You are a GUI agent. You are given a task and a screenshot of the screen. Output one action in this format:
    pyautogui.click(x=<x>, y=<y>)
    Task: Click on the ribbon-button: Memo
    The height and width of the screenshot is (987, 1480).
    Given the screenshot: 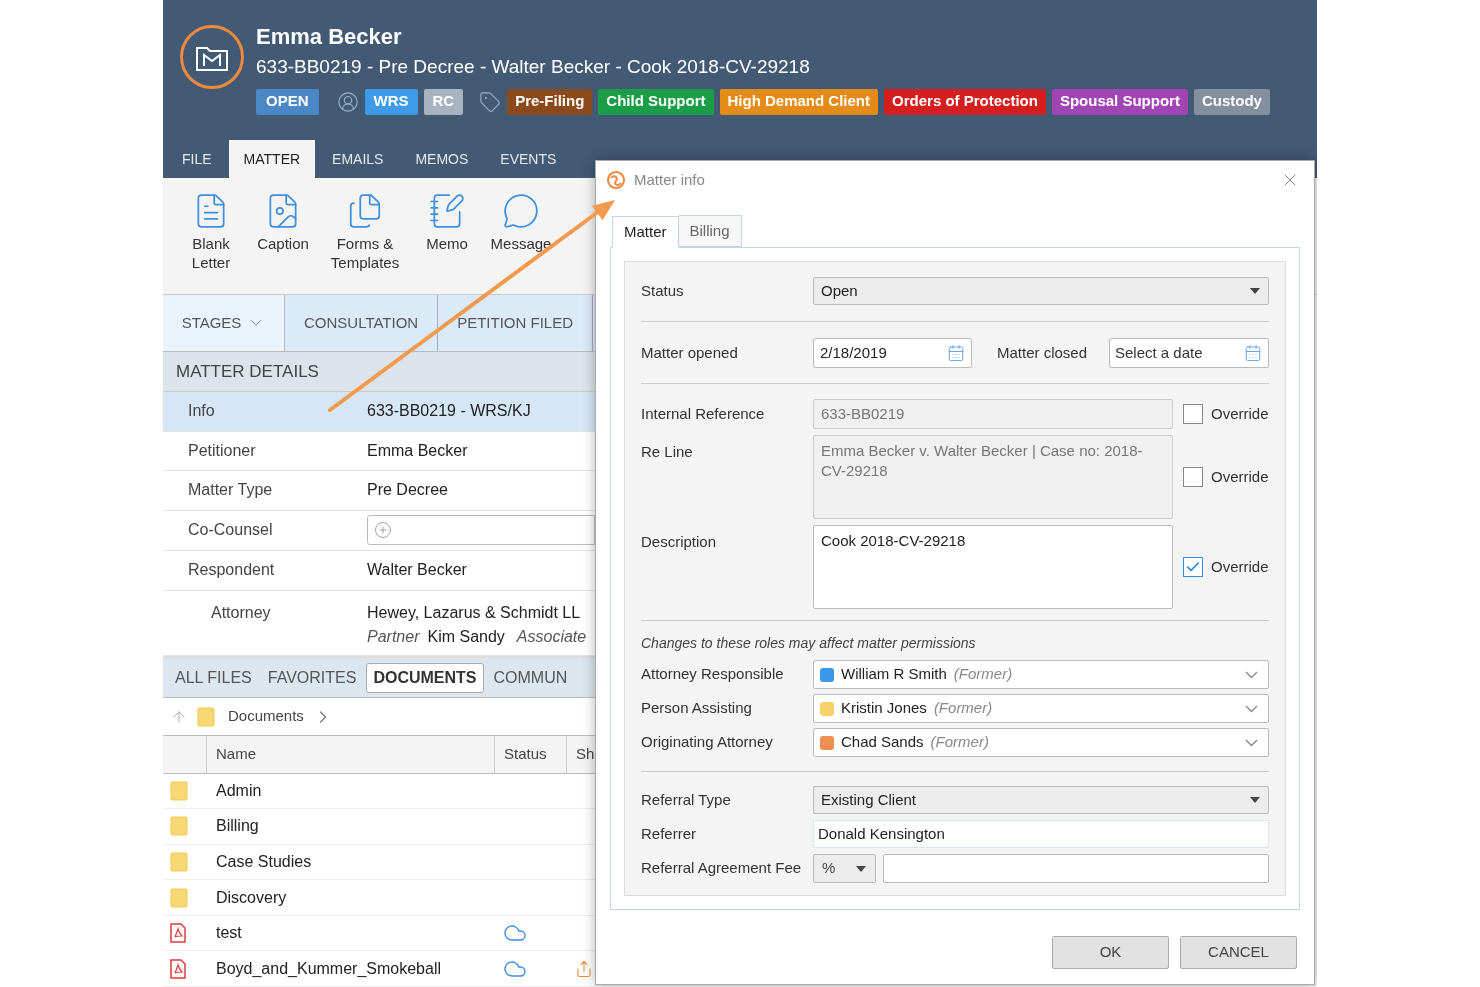 What is the action you would take?
    pyautogui.click(x=447, y=243)
    